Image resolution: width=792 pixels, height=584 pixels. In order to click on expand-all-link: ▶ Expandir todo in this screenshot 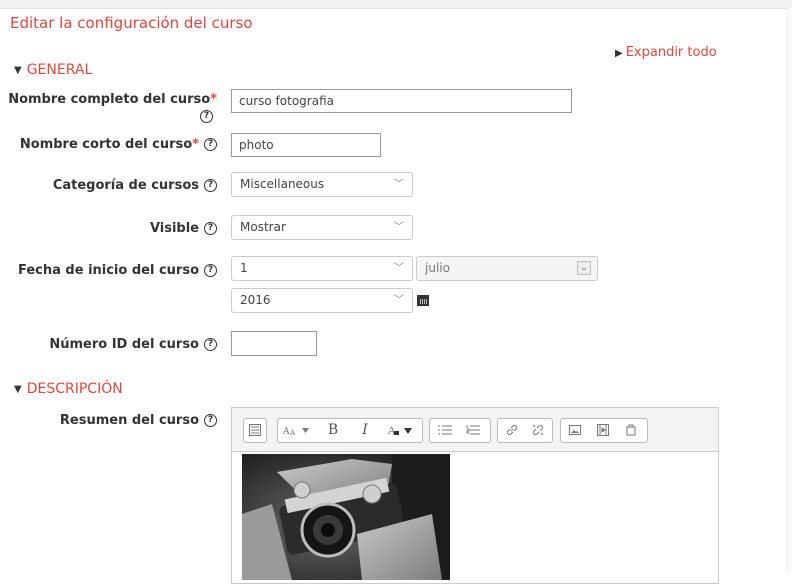, I will do `click(666, 52)`.